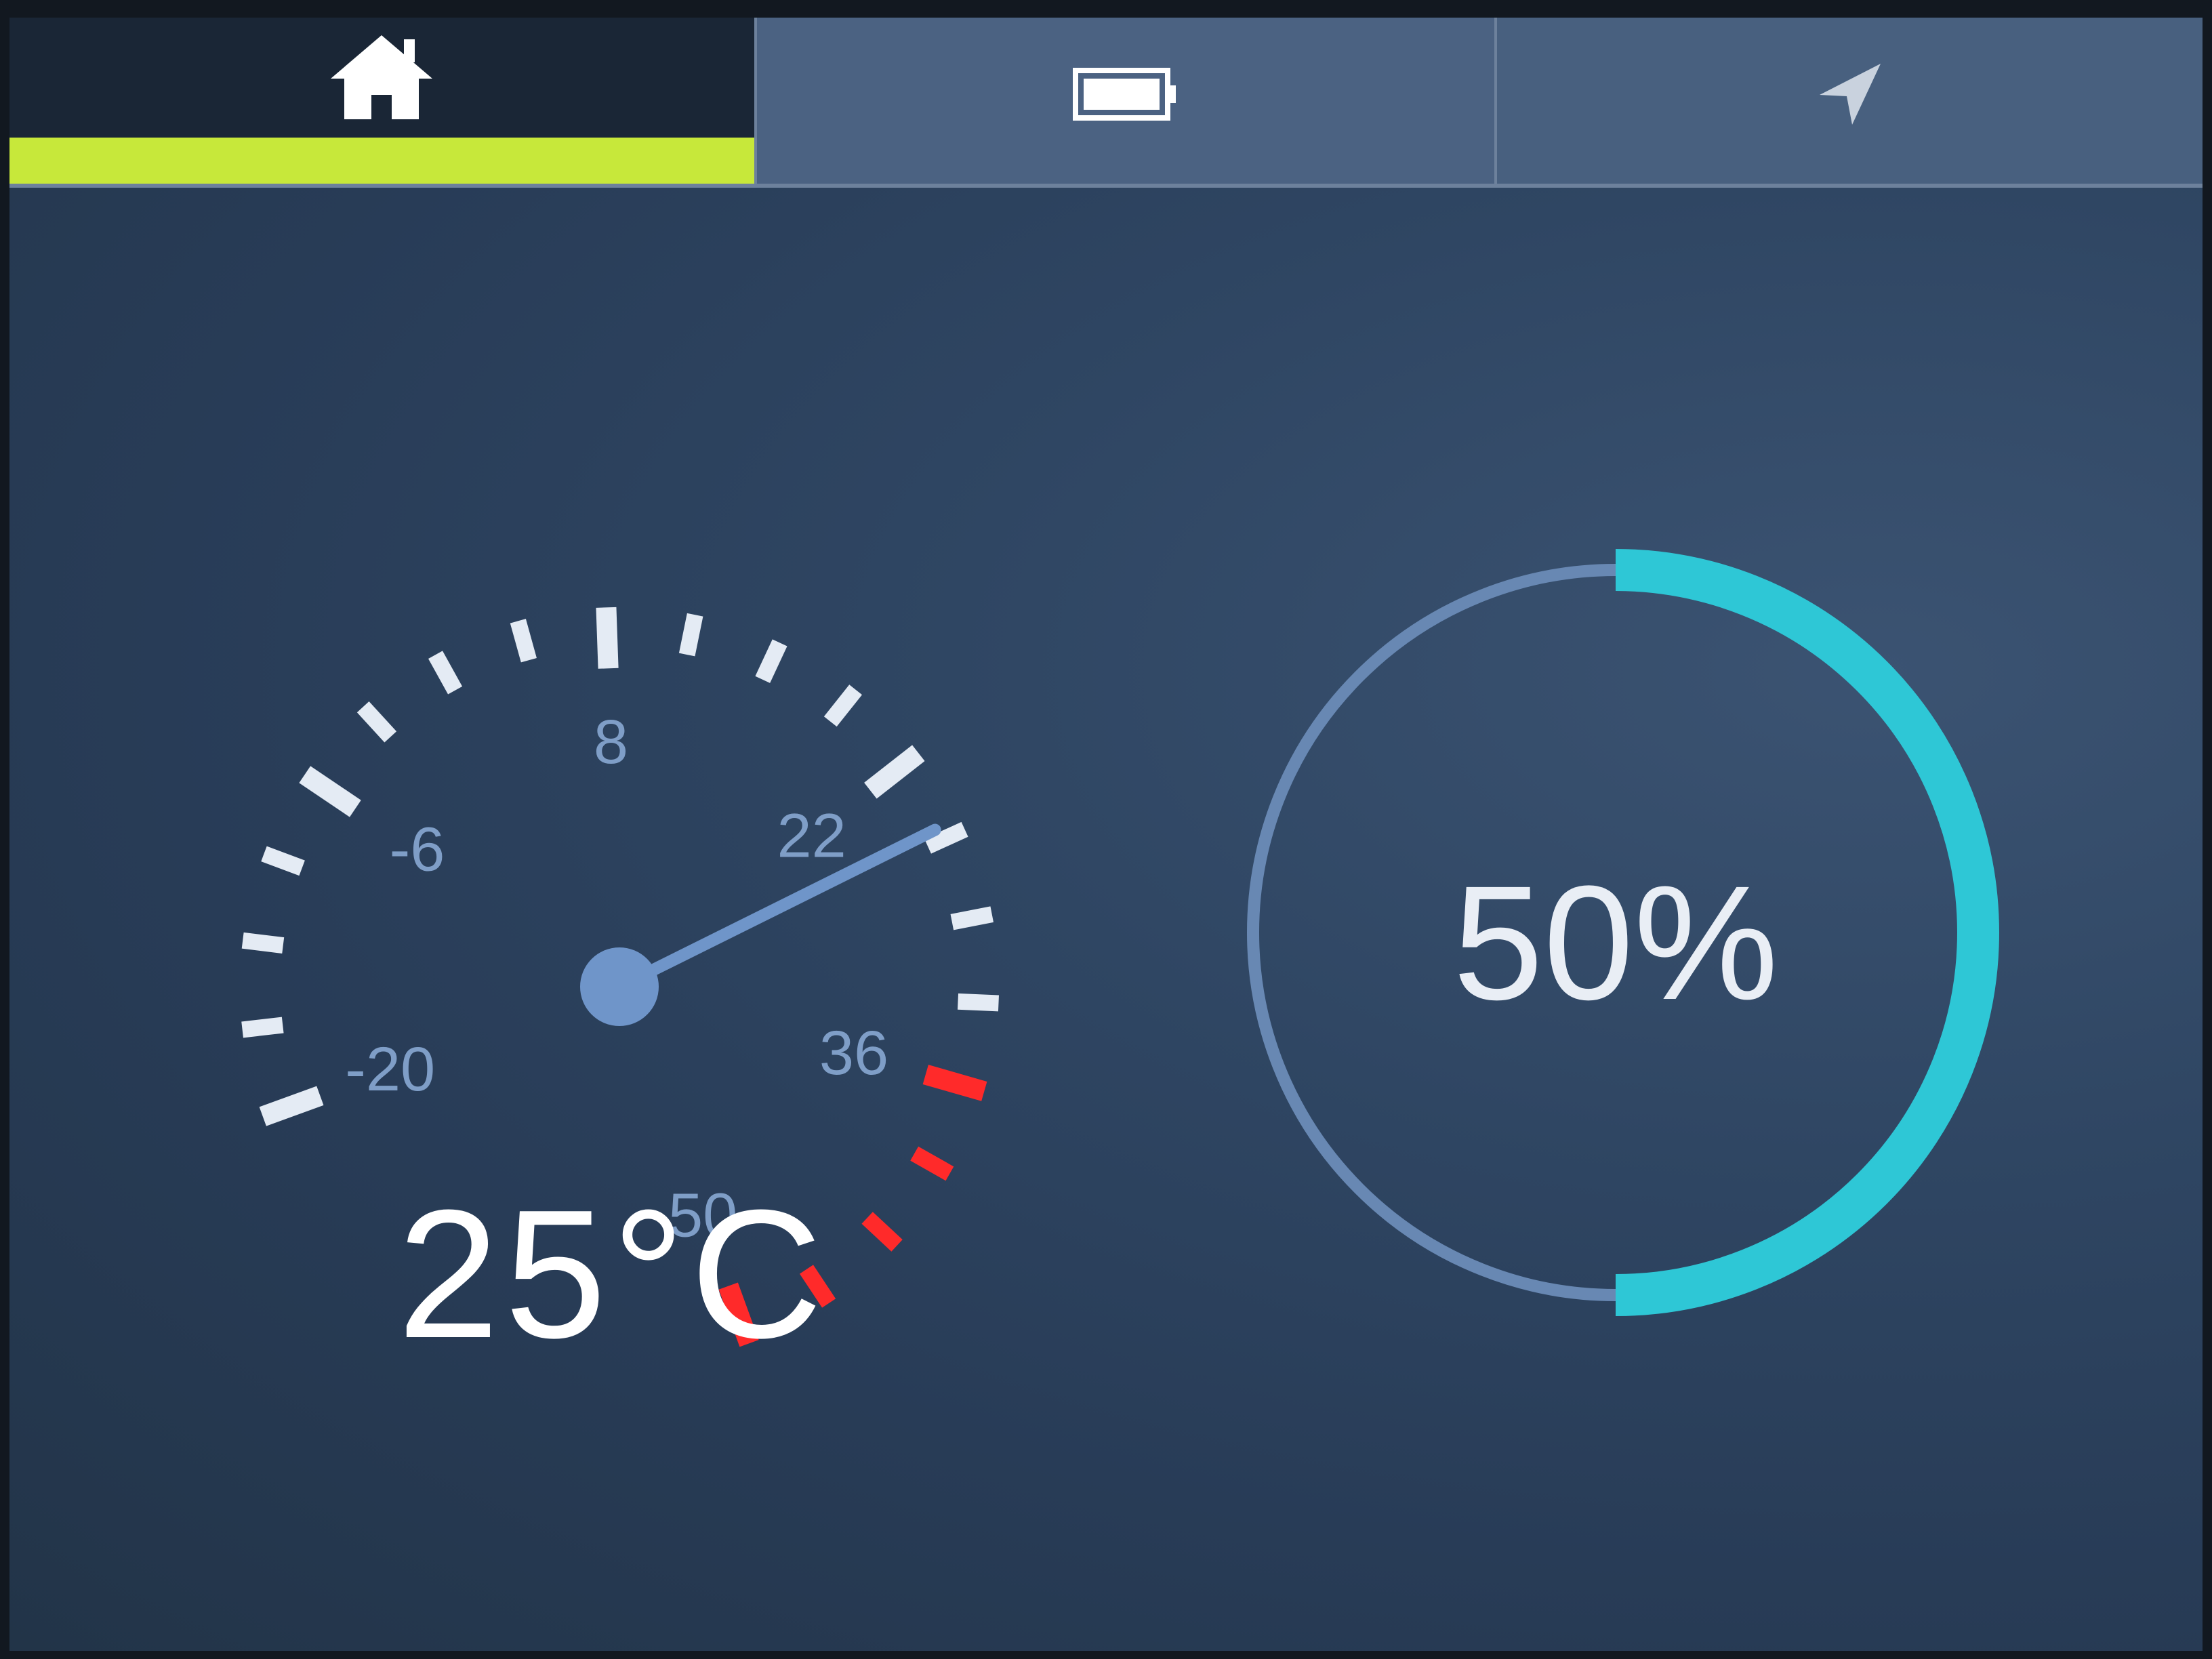 This screenshot has width=2212, height=1659. Describe the element at coordinates (1124, 94) in the screenshot. I see `battery-icon` at that location.